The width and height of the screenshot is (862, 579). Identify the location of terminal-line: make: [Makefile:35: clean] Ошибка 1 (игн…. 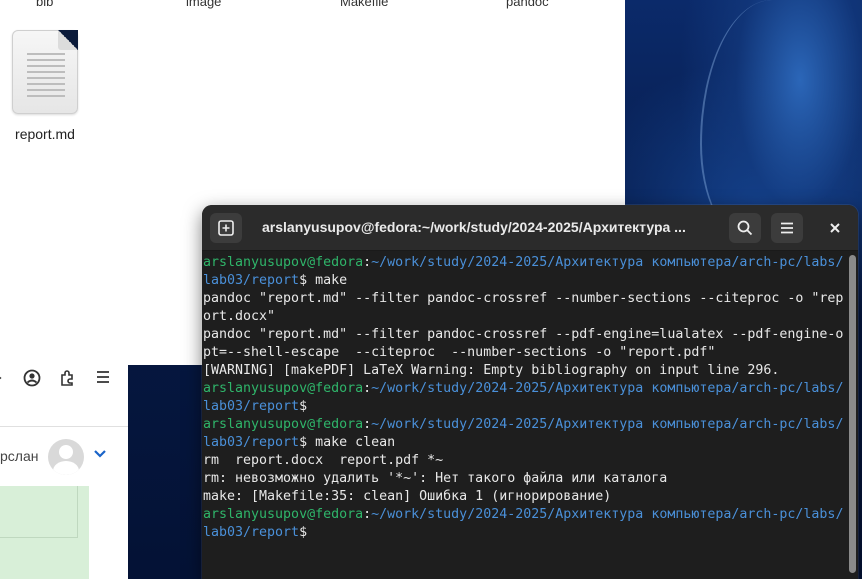
(523, 497).